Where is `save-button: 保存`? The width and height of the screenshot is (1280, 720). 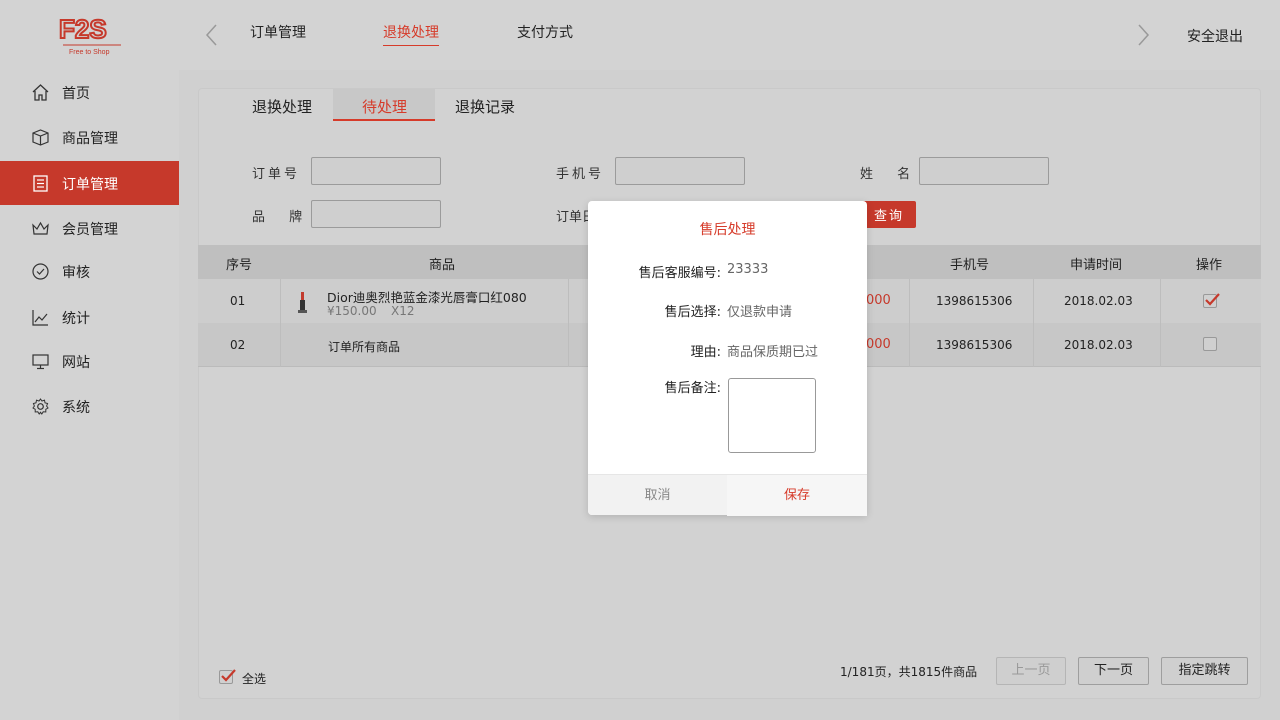
save-button: 保存 is located at coordinates (797, 495).